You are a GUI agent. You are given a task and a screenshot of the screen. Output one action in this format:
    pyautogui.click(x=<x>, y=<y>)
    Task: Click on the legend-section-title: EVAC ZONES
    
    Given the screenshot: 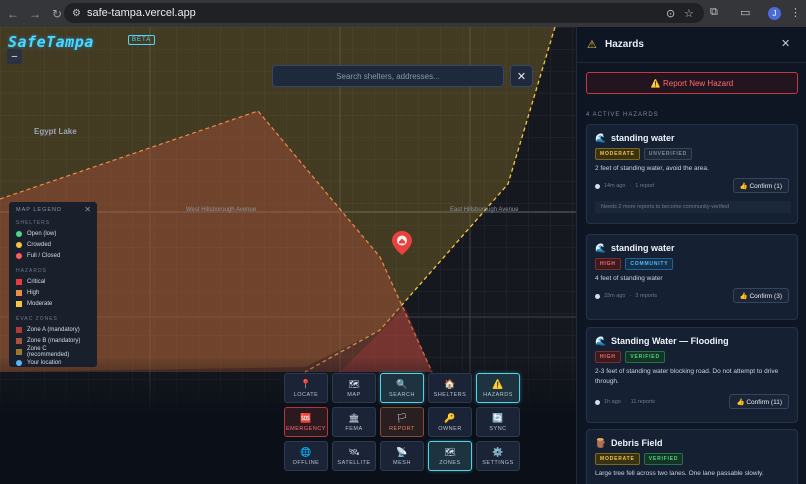 What is the action you would take?
    pyautogui.click(x=37, y=319)
    